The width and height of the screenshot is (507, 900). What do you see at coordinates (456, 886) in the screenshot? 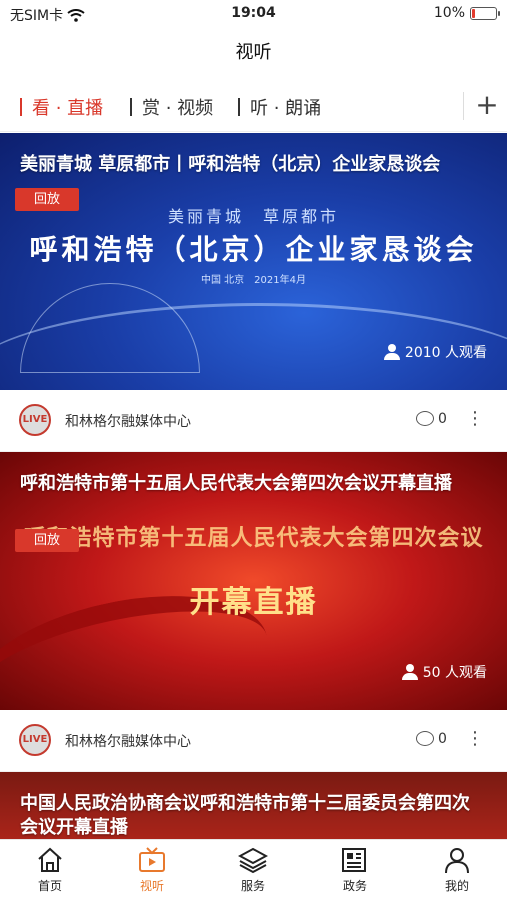
I see `tabbar-label: 我的` at bounding box center [456, 886].